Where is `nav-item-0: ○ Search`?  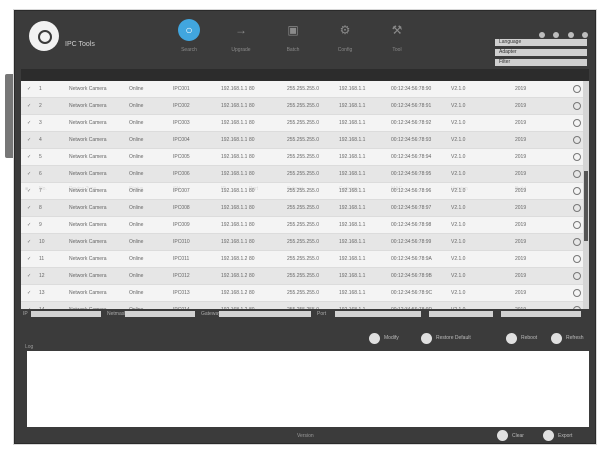 nav-item-0: ○ Search is located at coordinates (189, 41).